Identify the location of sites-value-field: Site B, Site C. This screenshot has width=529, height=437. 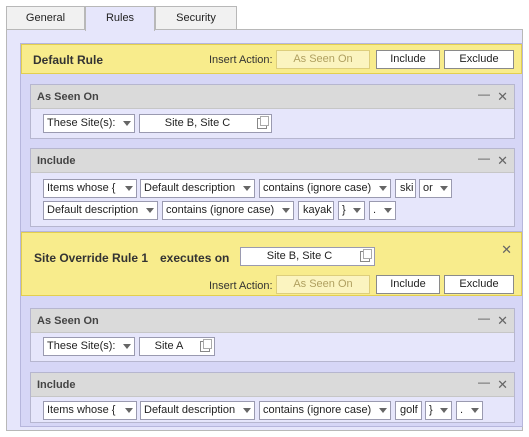
(205, 123).